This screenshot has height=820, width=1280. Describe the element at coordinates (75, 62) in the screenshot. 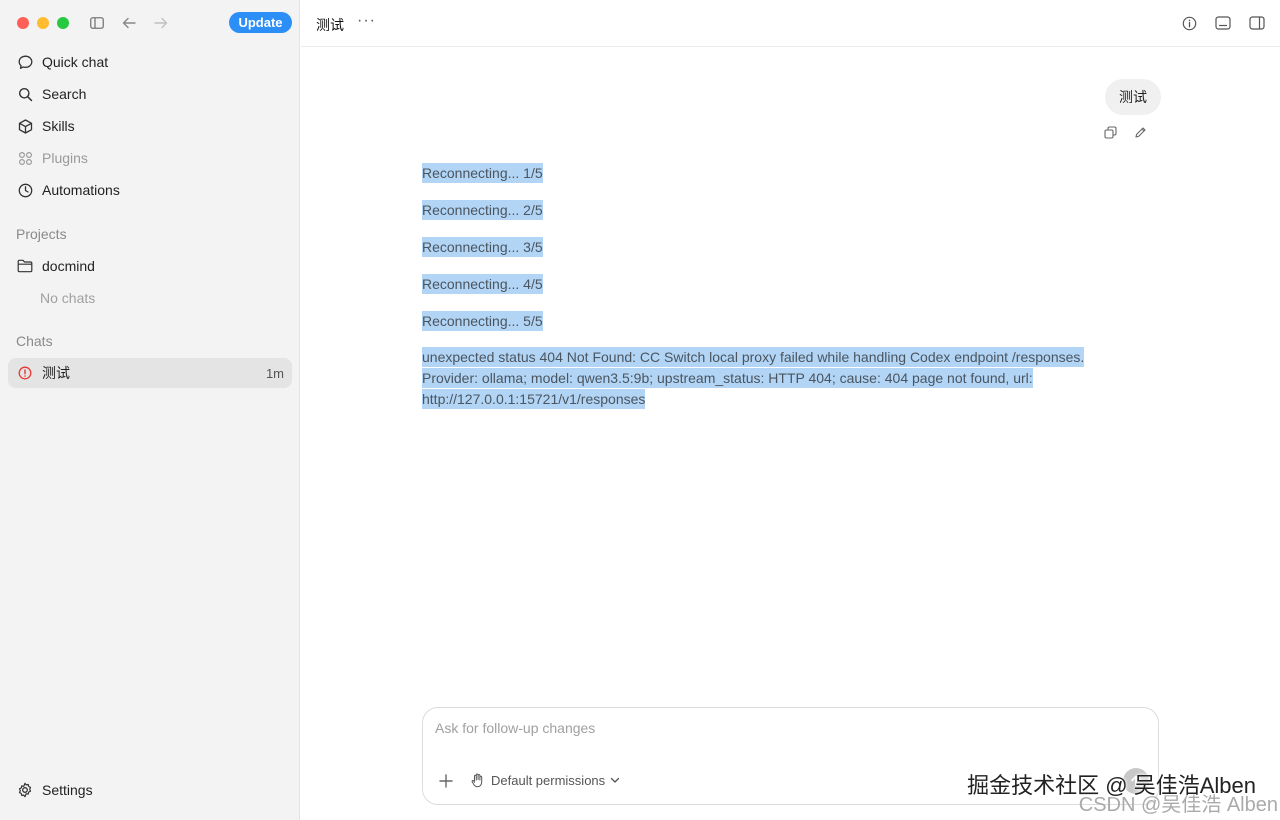

I see `sidebar-item-label: Quick chat` at that location.